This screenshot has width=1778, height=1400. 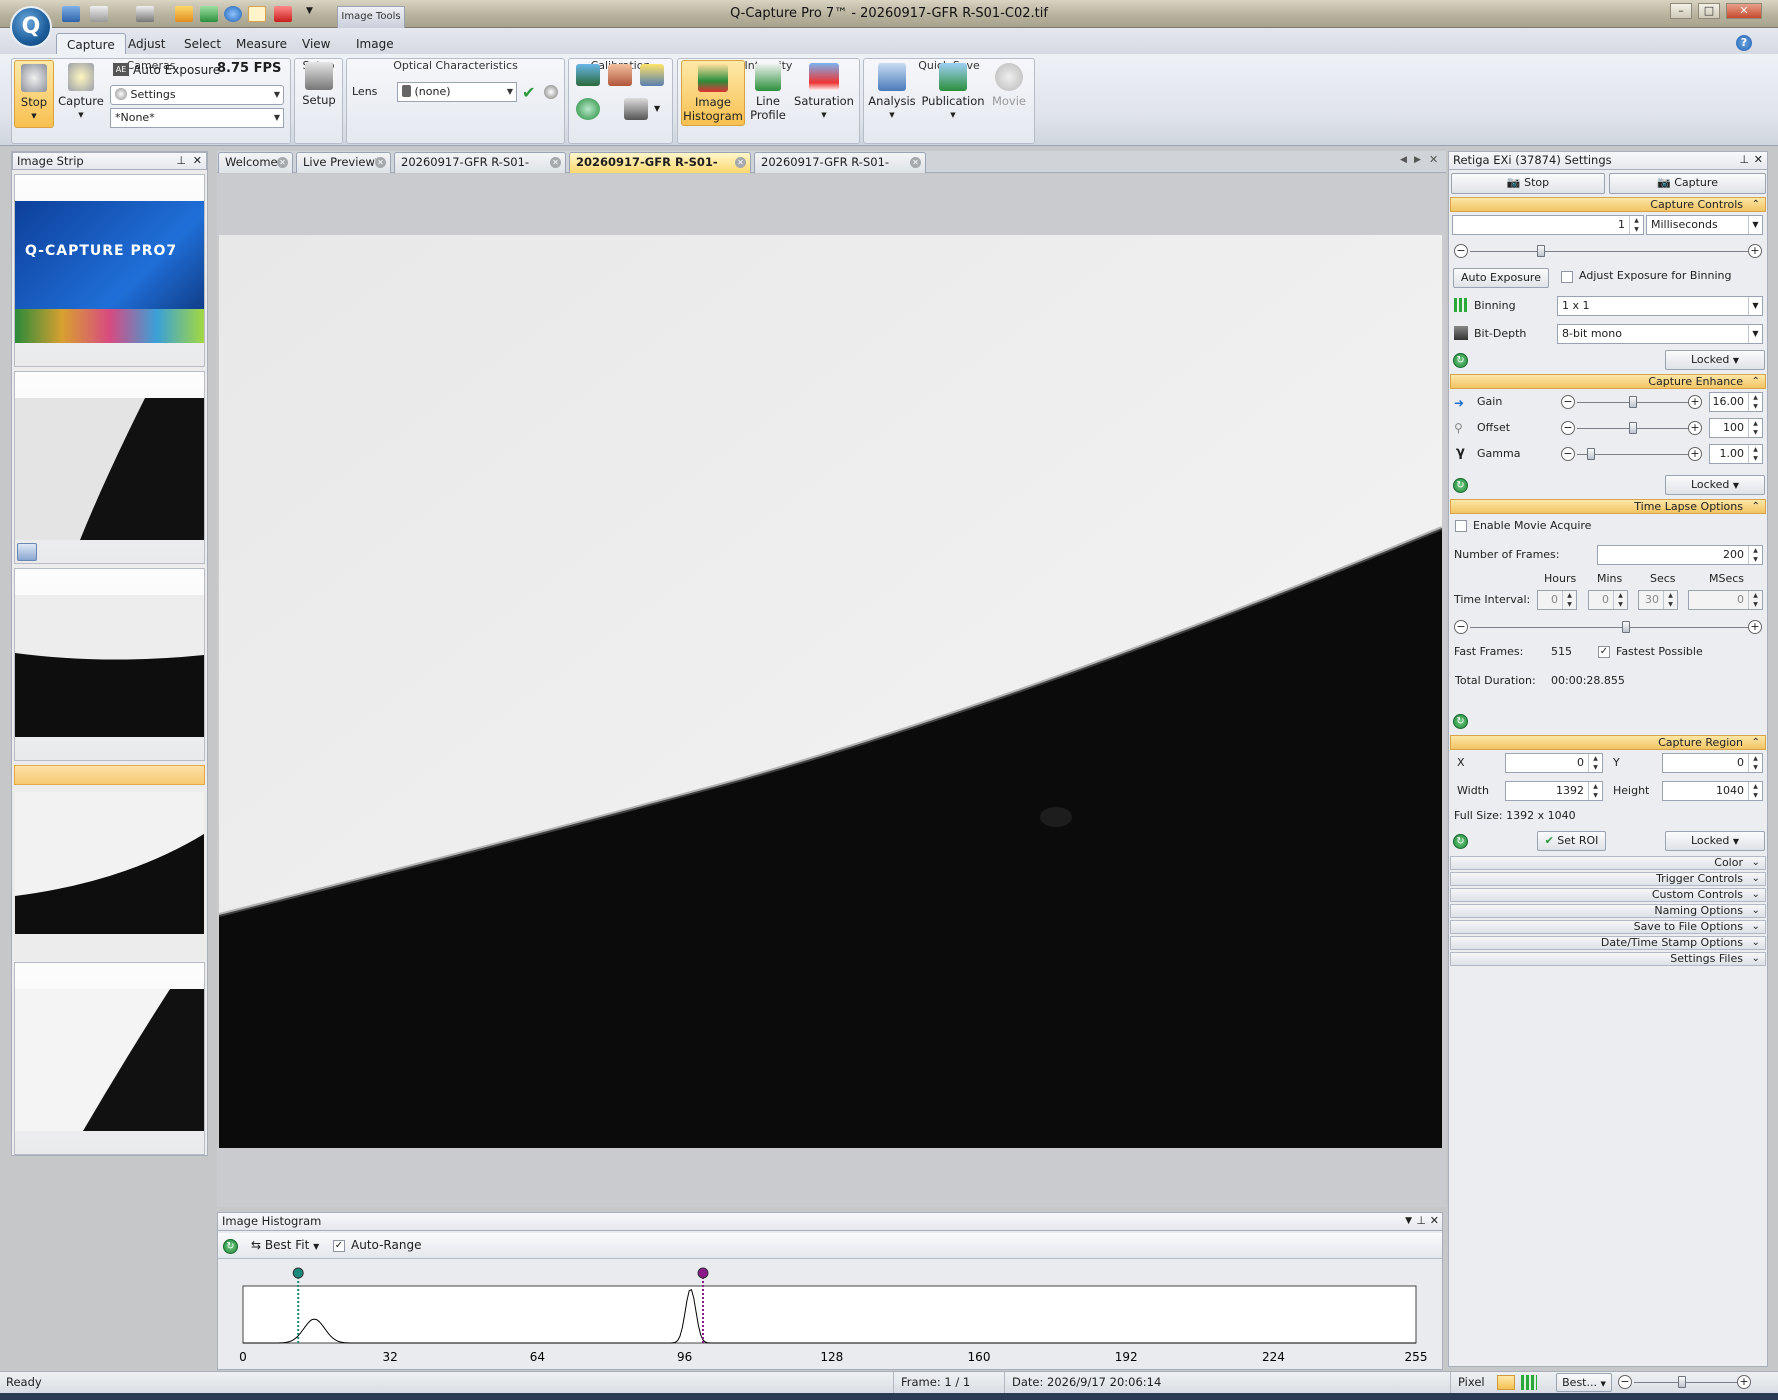 What do you see at coordinates (316, 44) in the screenshot?
I see `tab-view: View` at bounding box center [316, 44].